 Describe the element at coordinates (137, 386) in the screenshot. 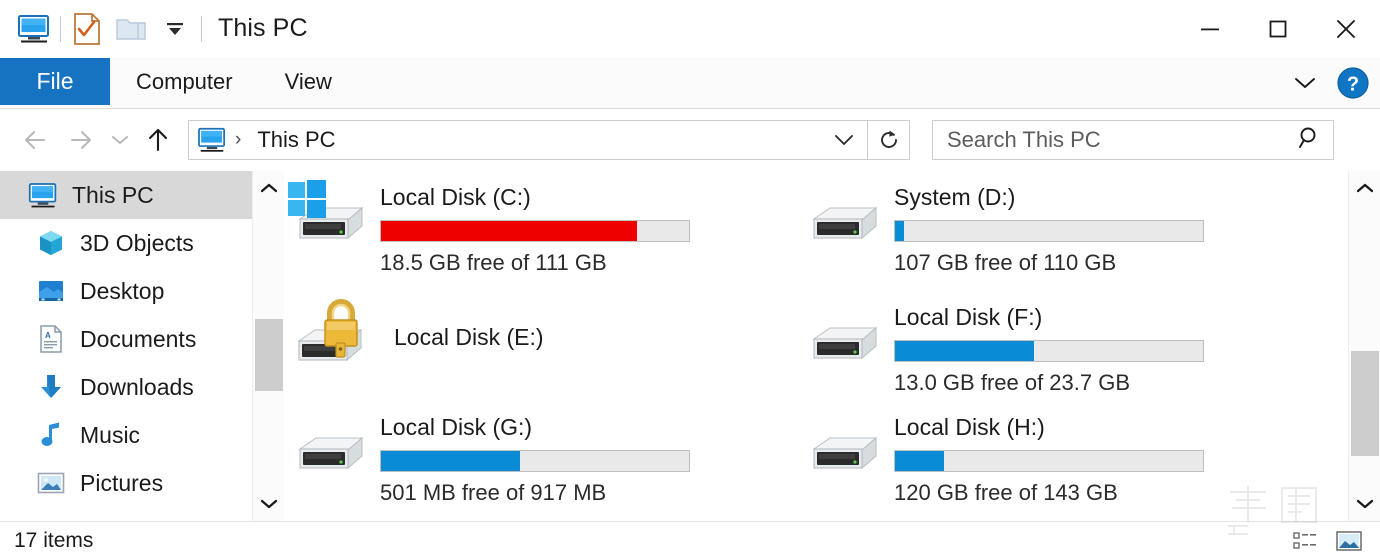

I see `sidebar-item-label: Downloads` at that location.